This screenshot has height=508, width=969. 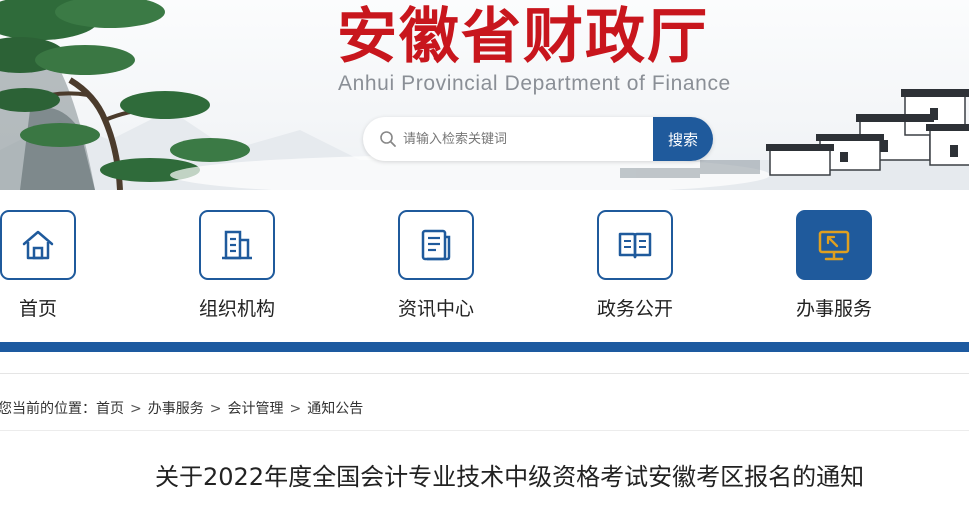 I want to click on article-title: 关于2022年度全国会计专业技术中级资格考试安徽考区报名的通知, so click(x=510, y=477).